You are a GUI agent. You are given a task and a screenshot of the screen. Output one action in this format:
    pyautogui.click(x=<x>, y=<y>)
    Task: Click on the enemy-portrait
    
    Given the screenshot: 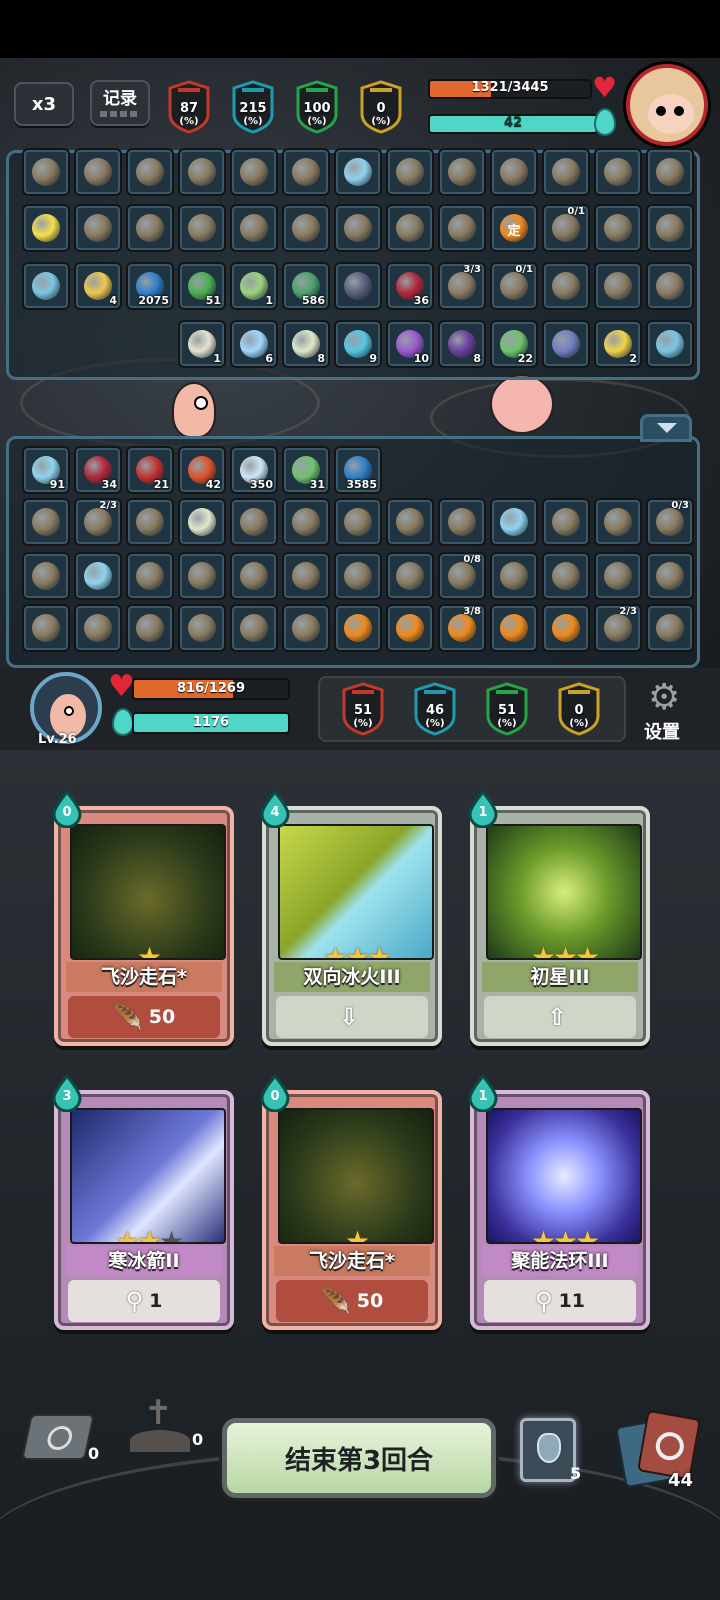 What is the action you would take?
    pyautogui.click(x=667, y=105)
    